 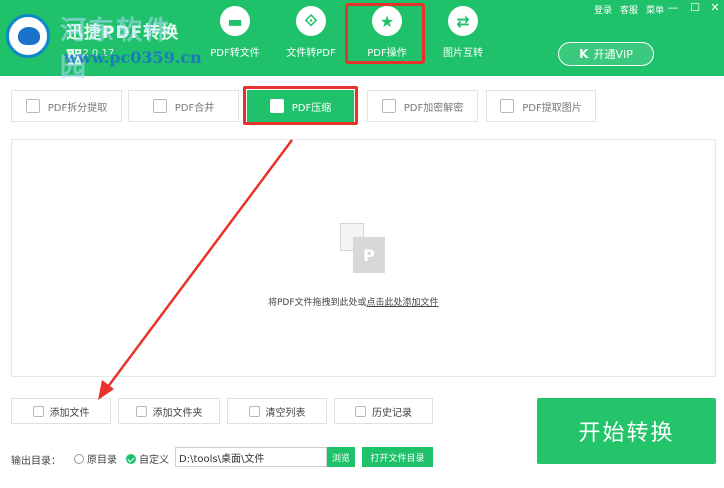 What do you see at coordinates (341, 457) in the screenshot?
I see `browse-button: 浏览` at bounding box center [341, 457].